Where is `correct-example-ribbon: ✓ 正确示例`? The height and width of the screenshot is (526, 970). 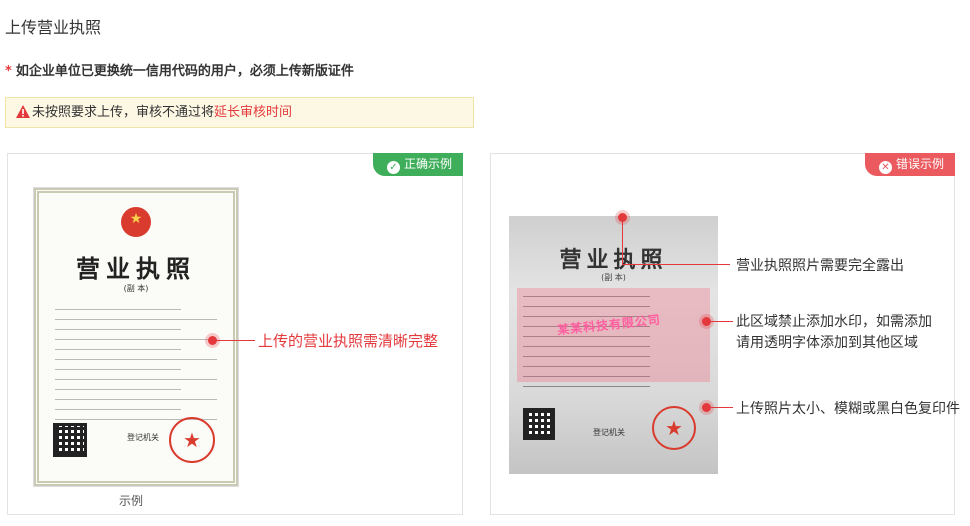 correct-example-ribbon: ✓ 正确示例 is located at coordinates (417, 164).